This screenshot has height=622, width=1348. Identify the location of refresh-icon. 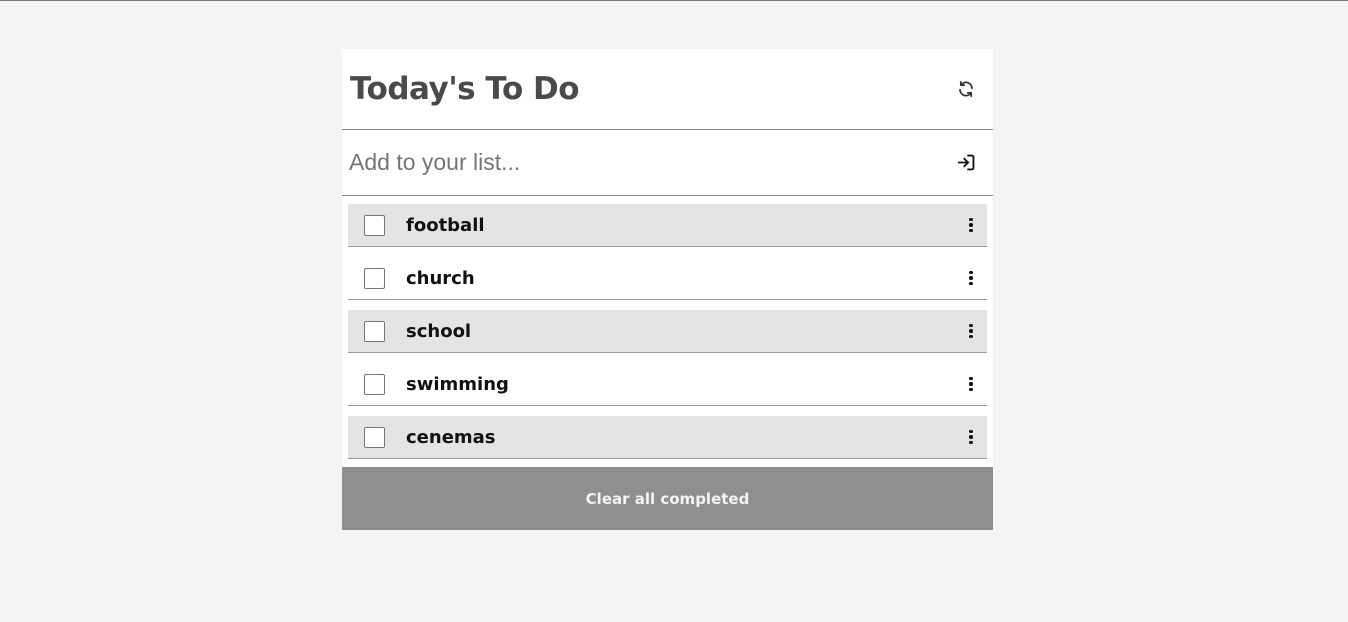
(966, 89).